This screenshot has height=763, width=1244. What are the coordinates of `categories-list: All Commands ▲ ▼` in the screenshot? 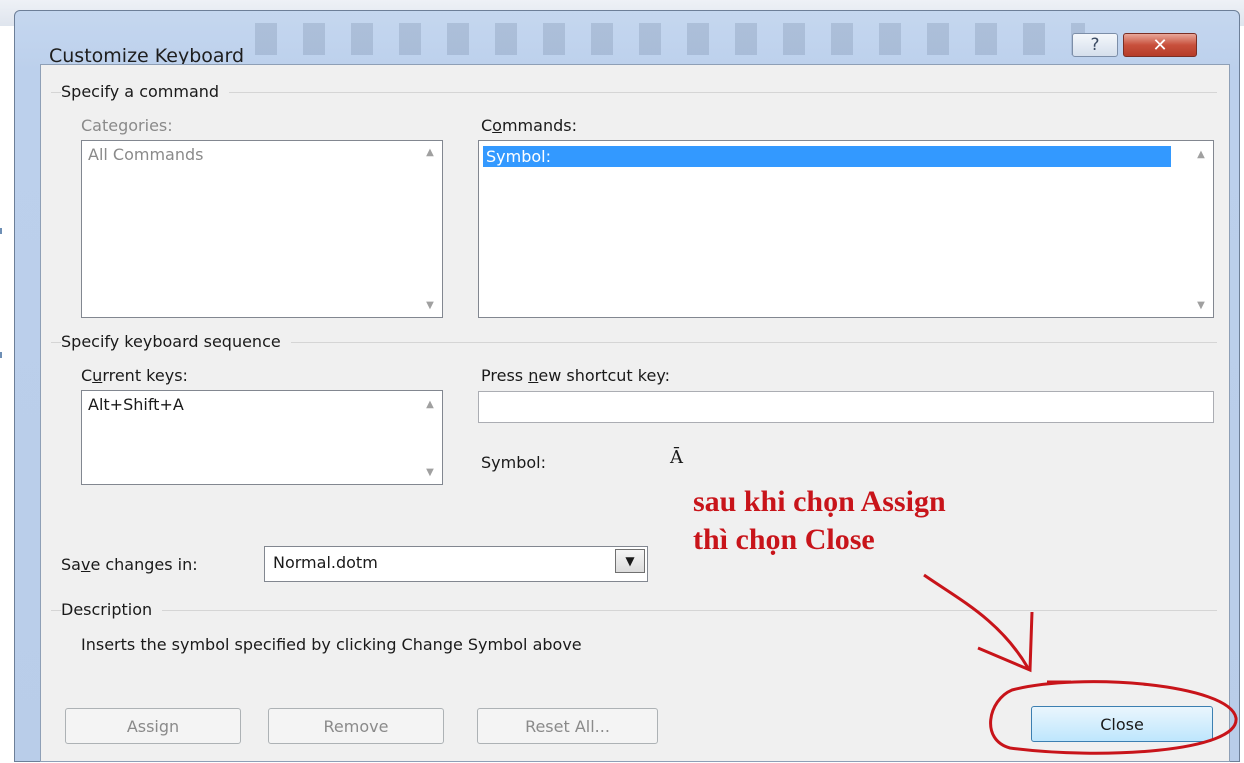 It's located at (262, 229).